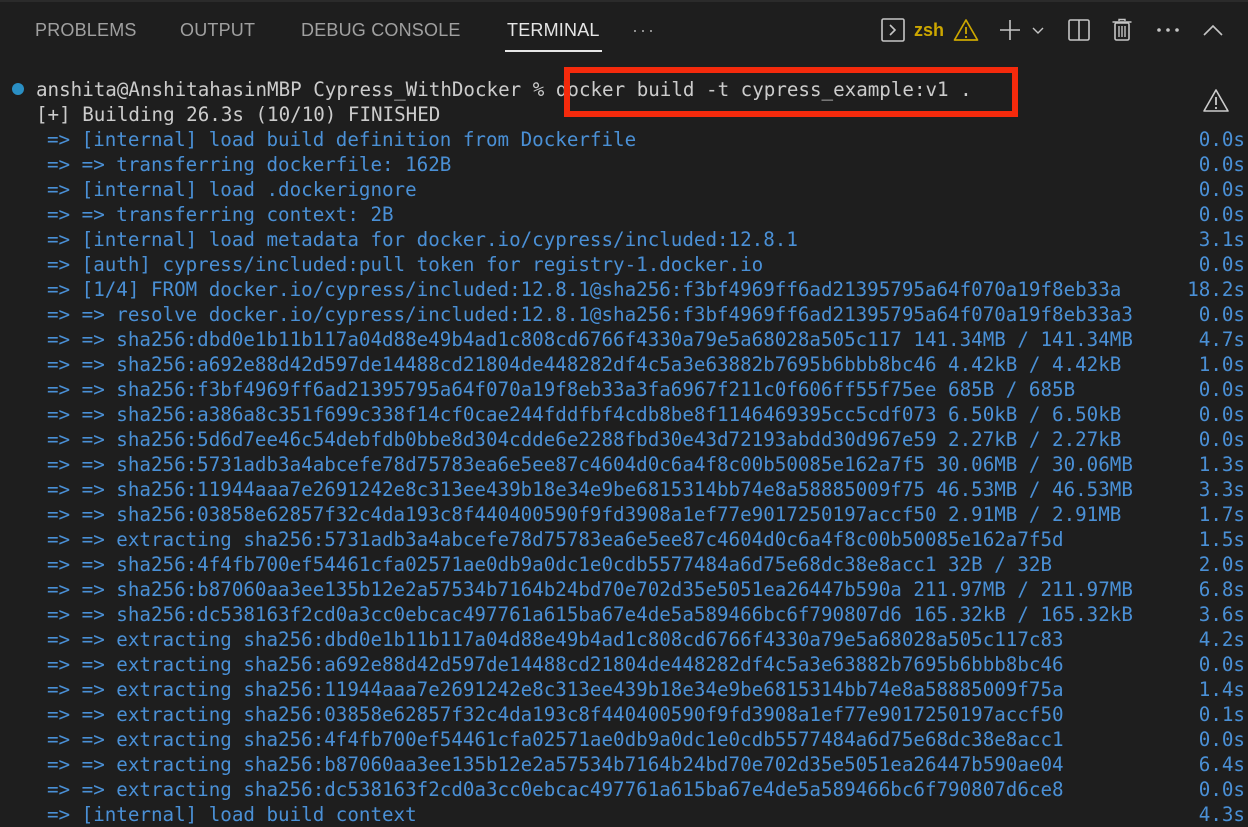 This screenshot has height=827, width=1248. I want to click on log-line-duration: 6.8s, so click(1221, 589).